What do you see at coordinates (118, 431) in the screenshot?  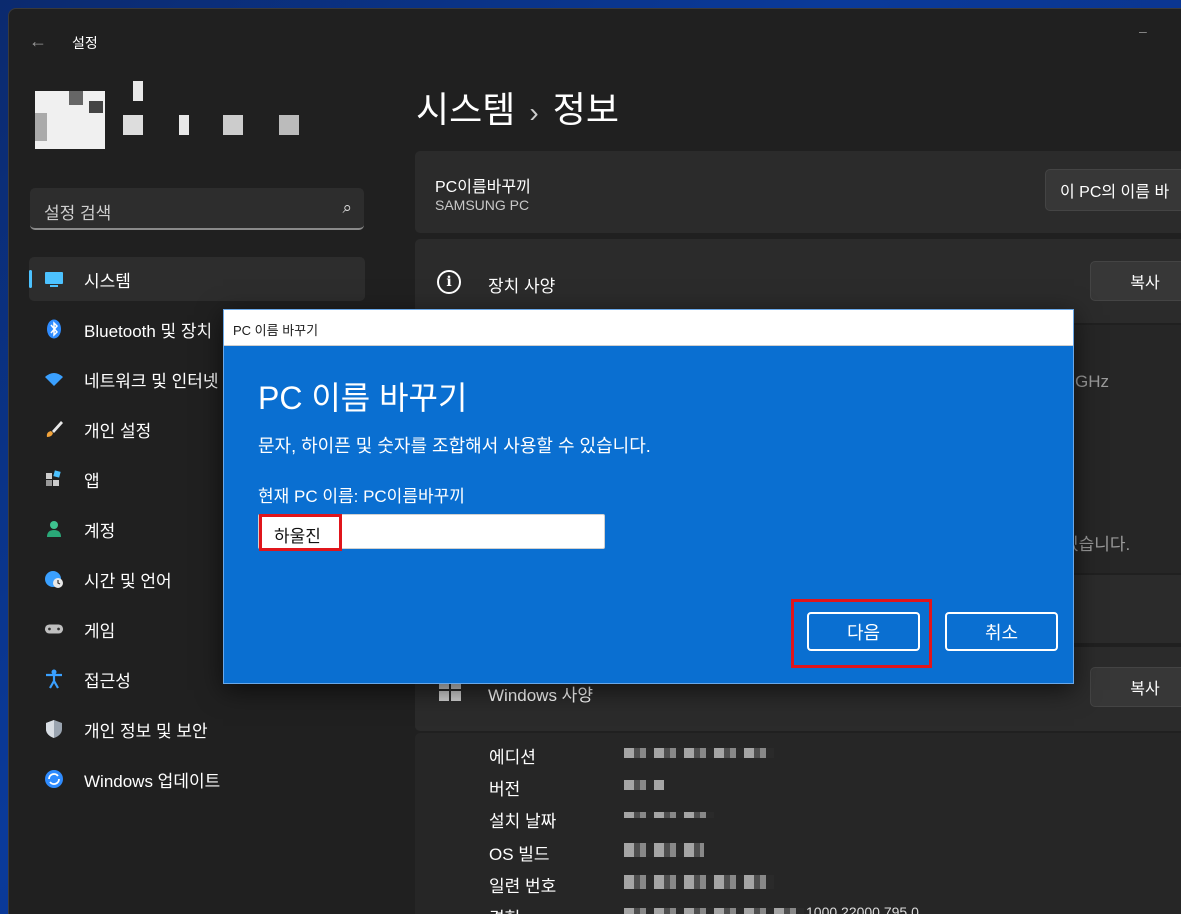 I see `sidebar-item-label: 개인 설정` at bounding box center [118, 431].